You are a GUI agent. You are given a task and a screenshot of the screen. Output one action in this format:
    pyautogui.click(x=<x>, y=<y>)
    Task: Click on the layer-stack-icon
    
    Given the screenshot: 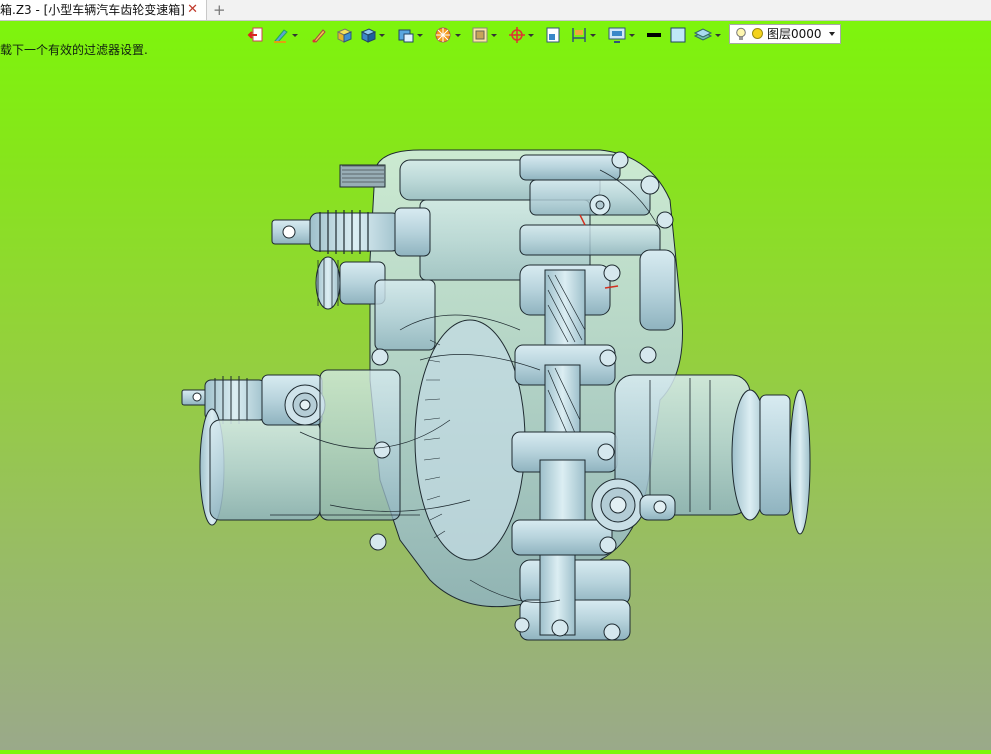 What is the action you would take?
    pyautogui.click(x=707, y=35)
    